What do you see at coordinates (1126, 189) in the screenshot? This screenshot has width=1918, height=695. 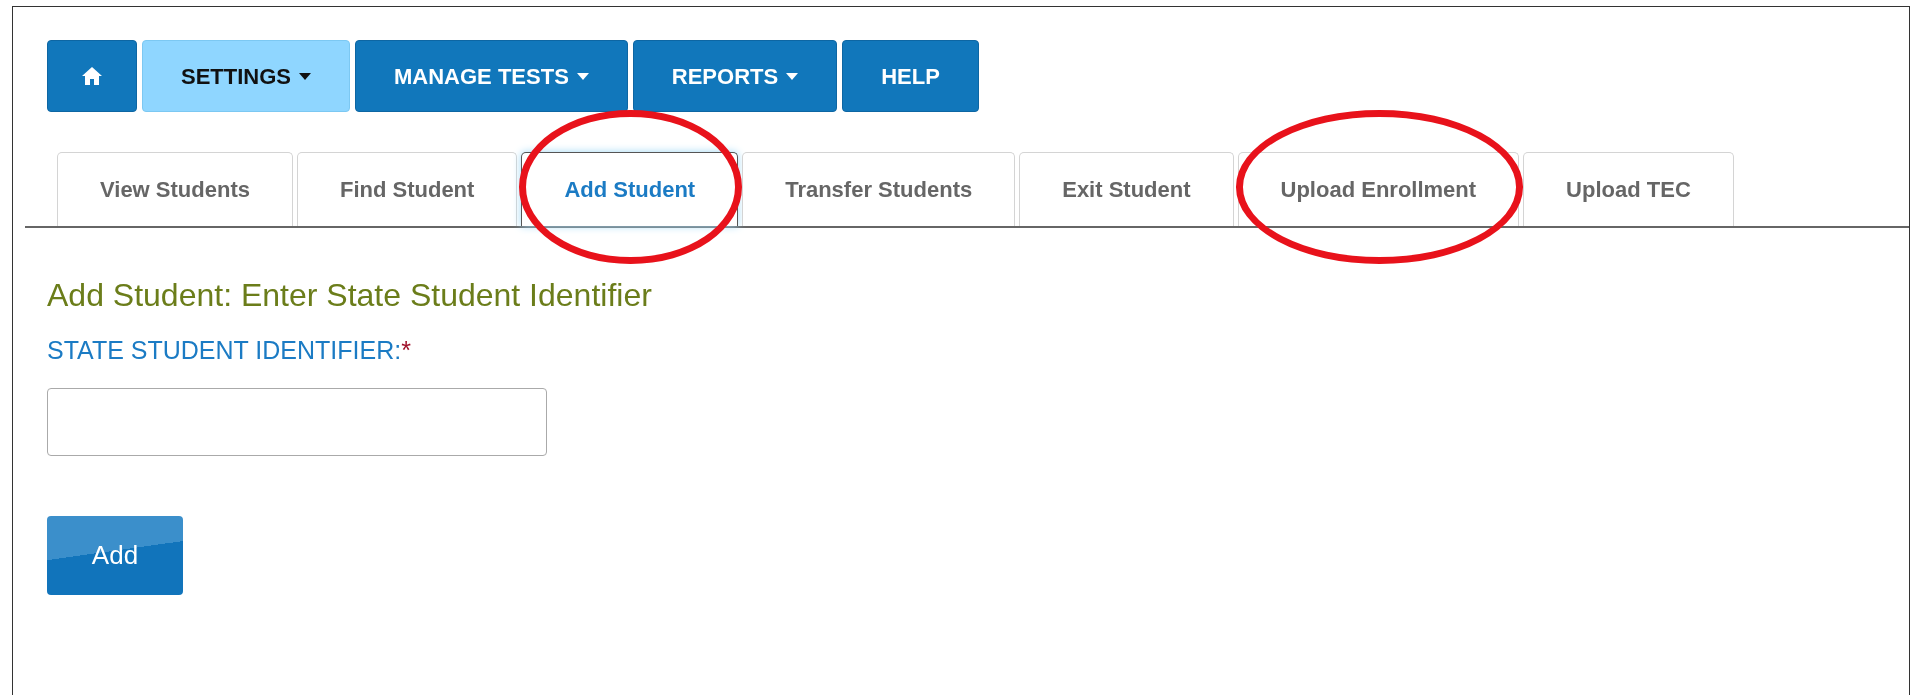 I see `tab: Exit Student` at bounding box center [1126, 189].